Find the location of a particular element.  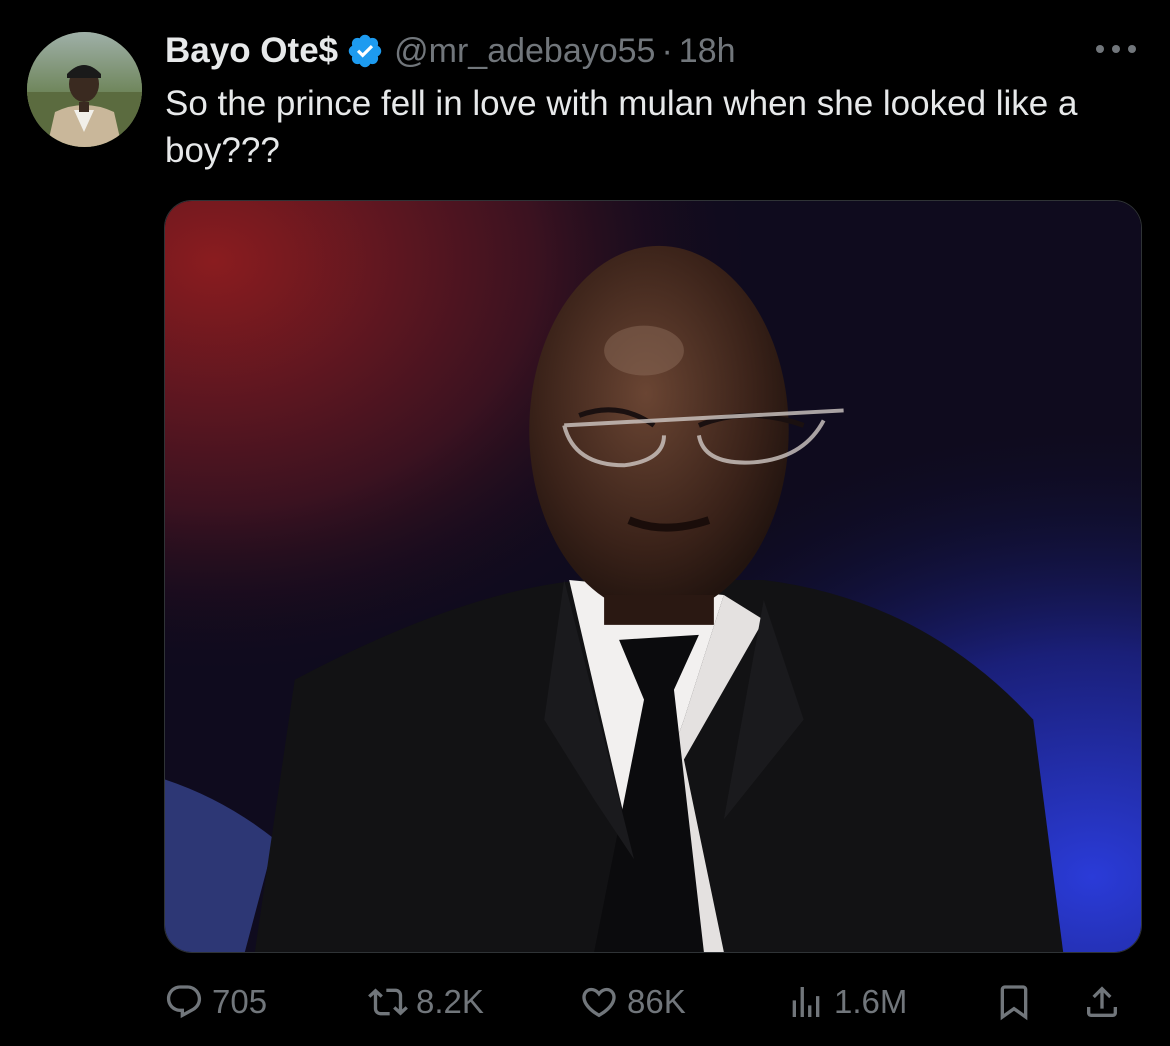

like-button: 86K is located at coordinates (632, 1002).